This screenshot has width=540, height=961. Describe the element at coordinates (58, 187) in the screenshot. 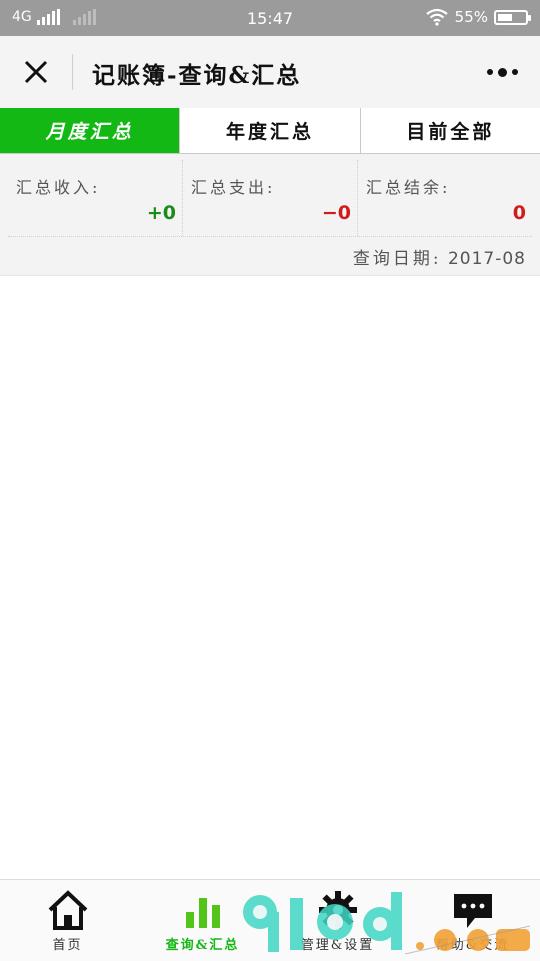

I see `income-label: 汇总收入:` at that location.